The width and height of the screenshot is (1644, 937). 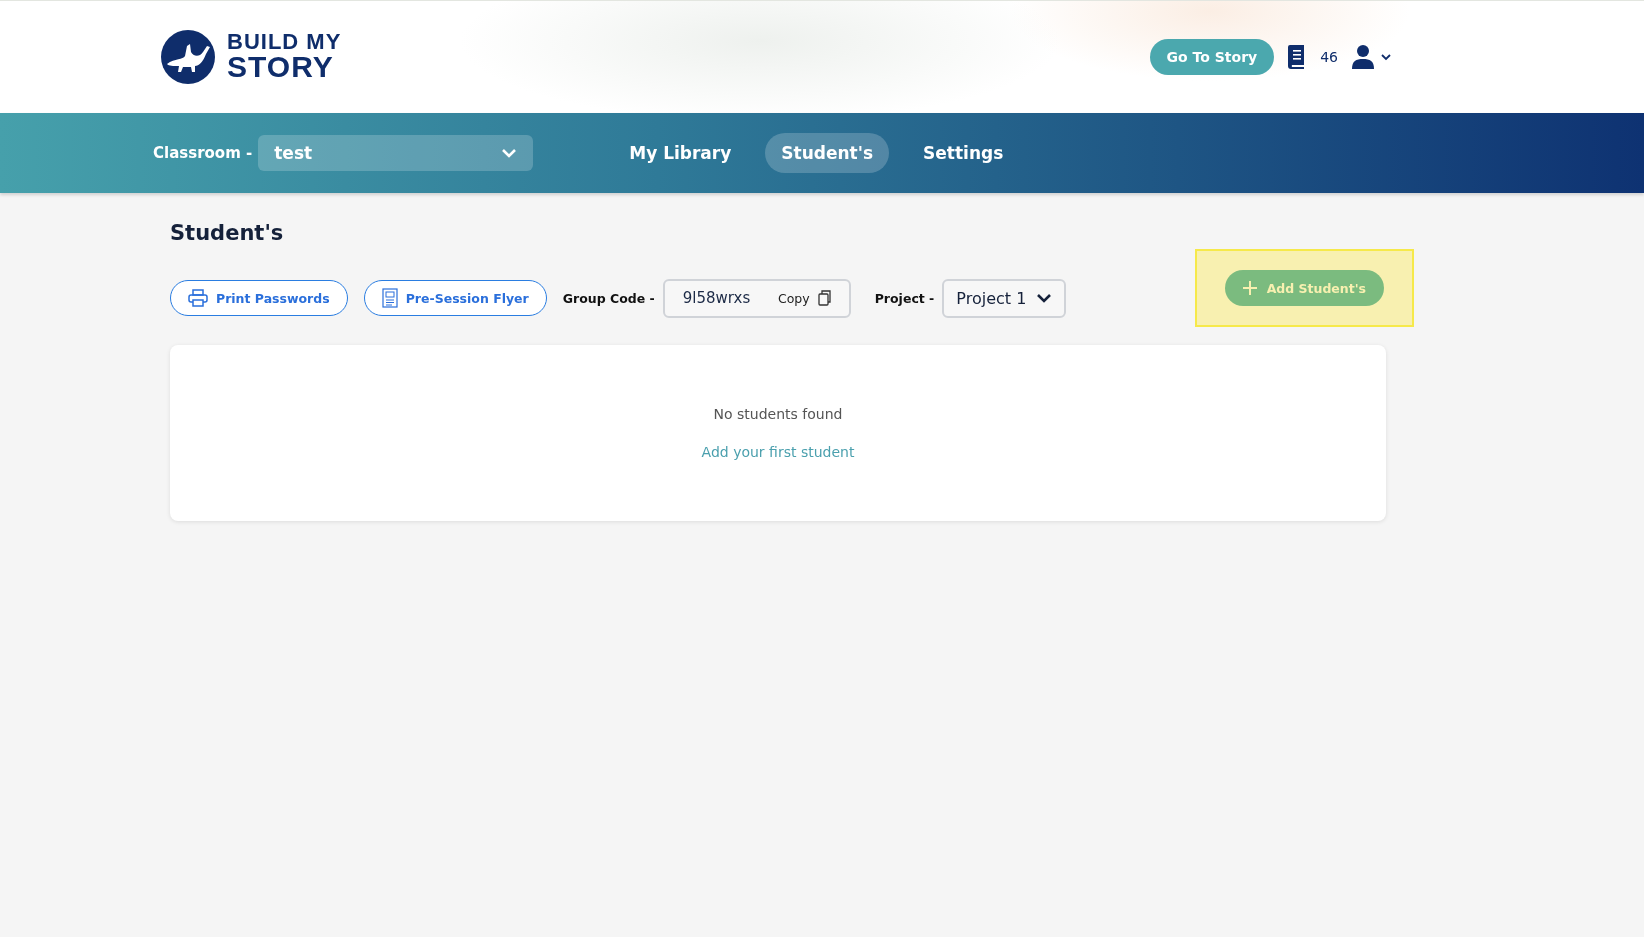 I want to click on classroom-label: Classroom -, so click(x=203, y=153).